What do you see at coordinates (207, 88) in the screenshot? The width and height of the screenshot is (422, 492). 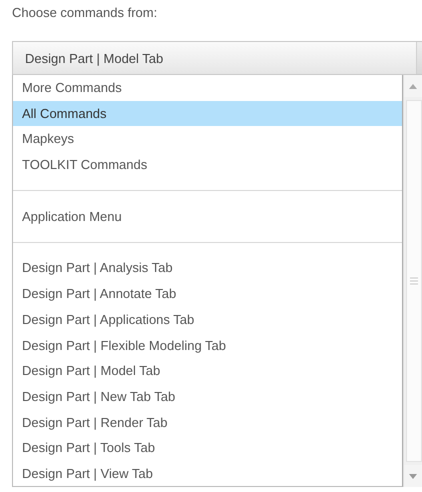 I see `list-item: More Commands` at bounding box center [207, 88].